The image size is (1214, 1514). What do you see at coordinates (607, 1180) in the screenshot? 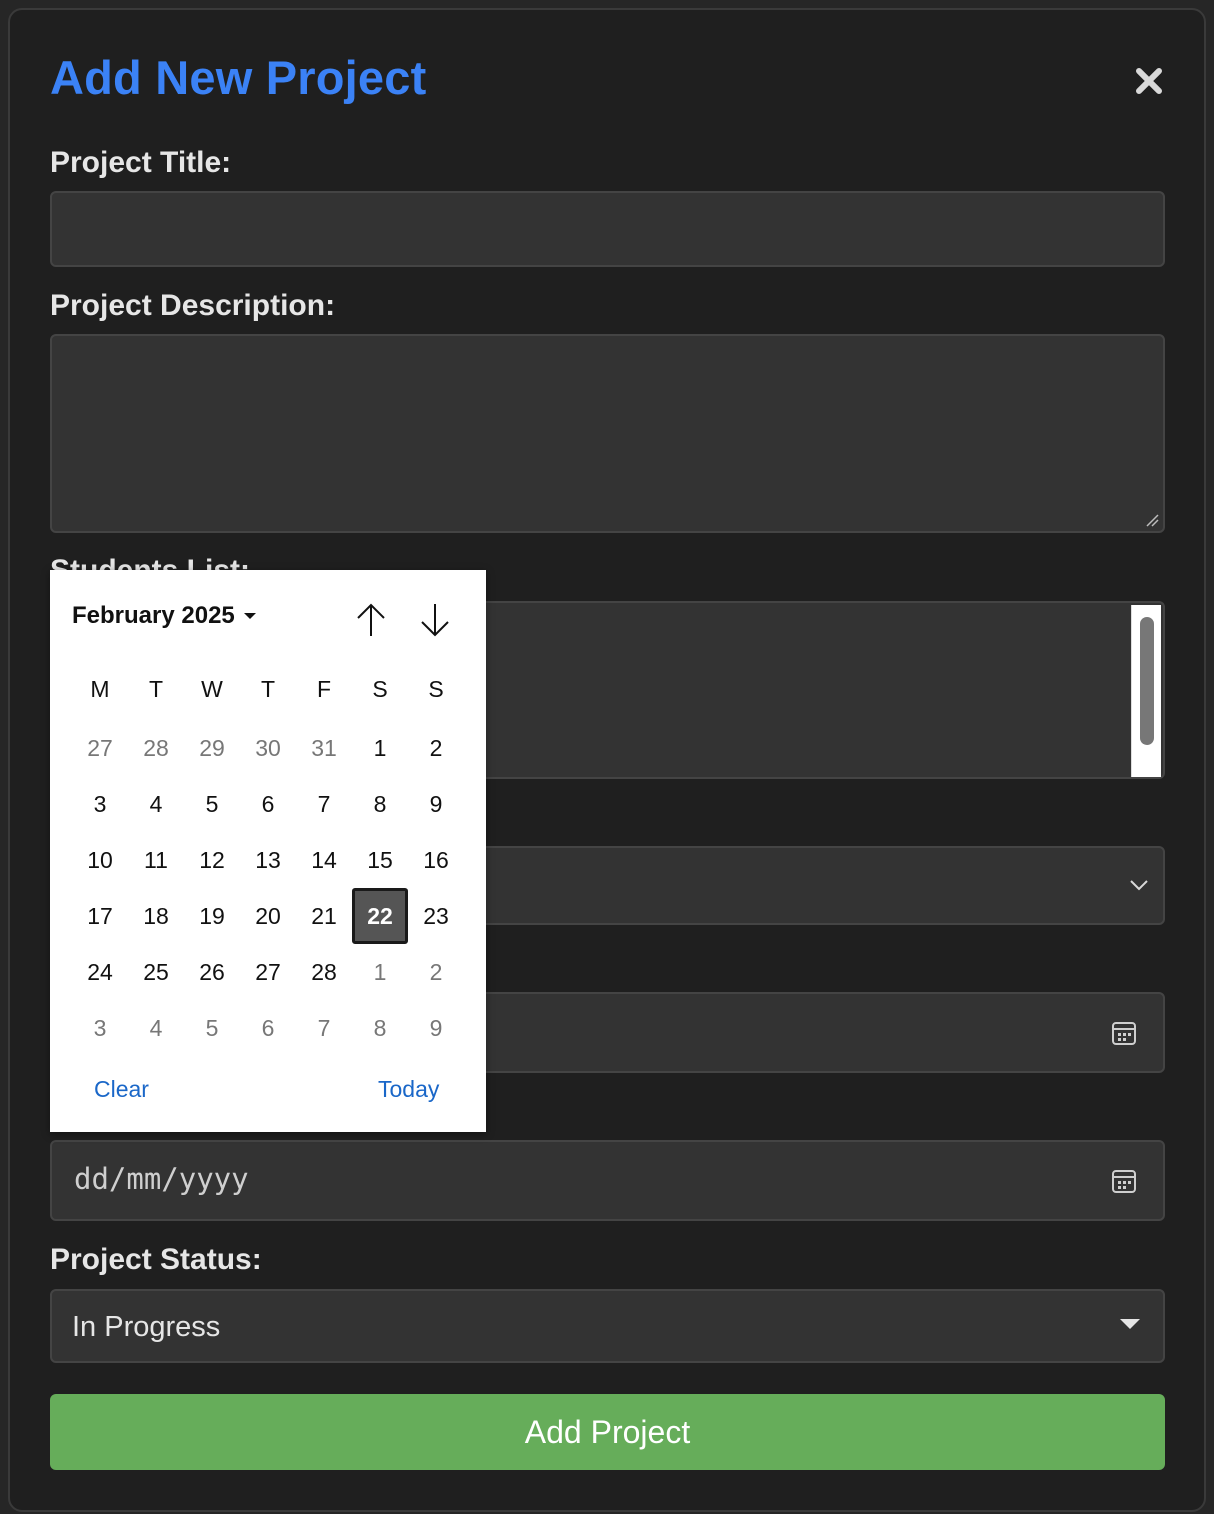
I see `end-date-input: dd/mm/yyyy` at bounding box center [607, 1180].